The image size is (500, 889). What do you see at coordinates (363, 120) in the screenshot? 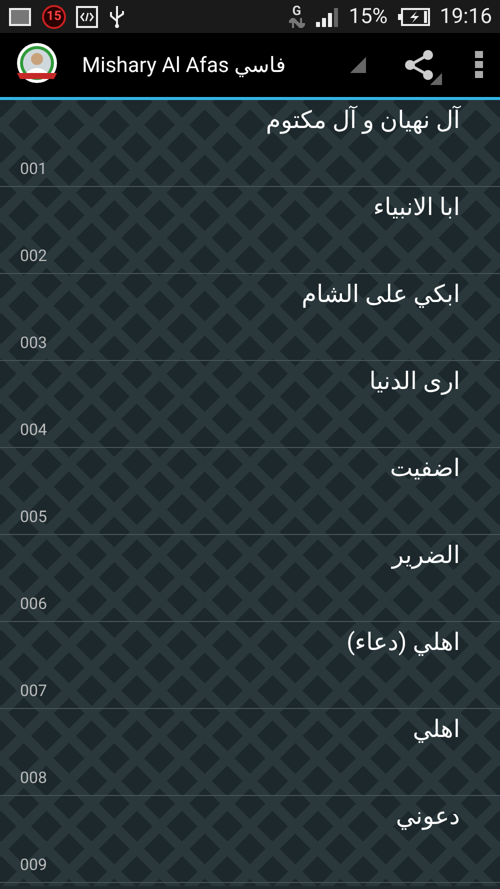
I see `track-title: آل نهيان و آل مكتوم` at bounding box center [363, 120].